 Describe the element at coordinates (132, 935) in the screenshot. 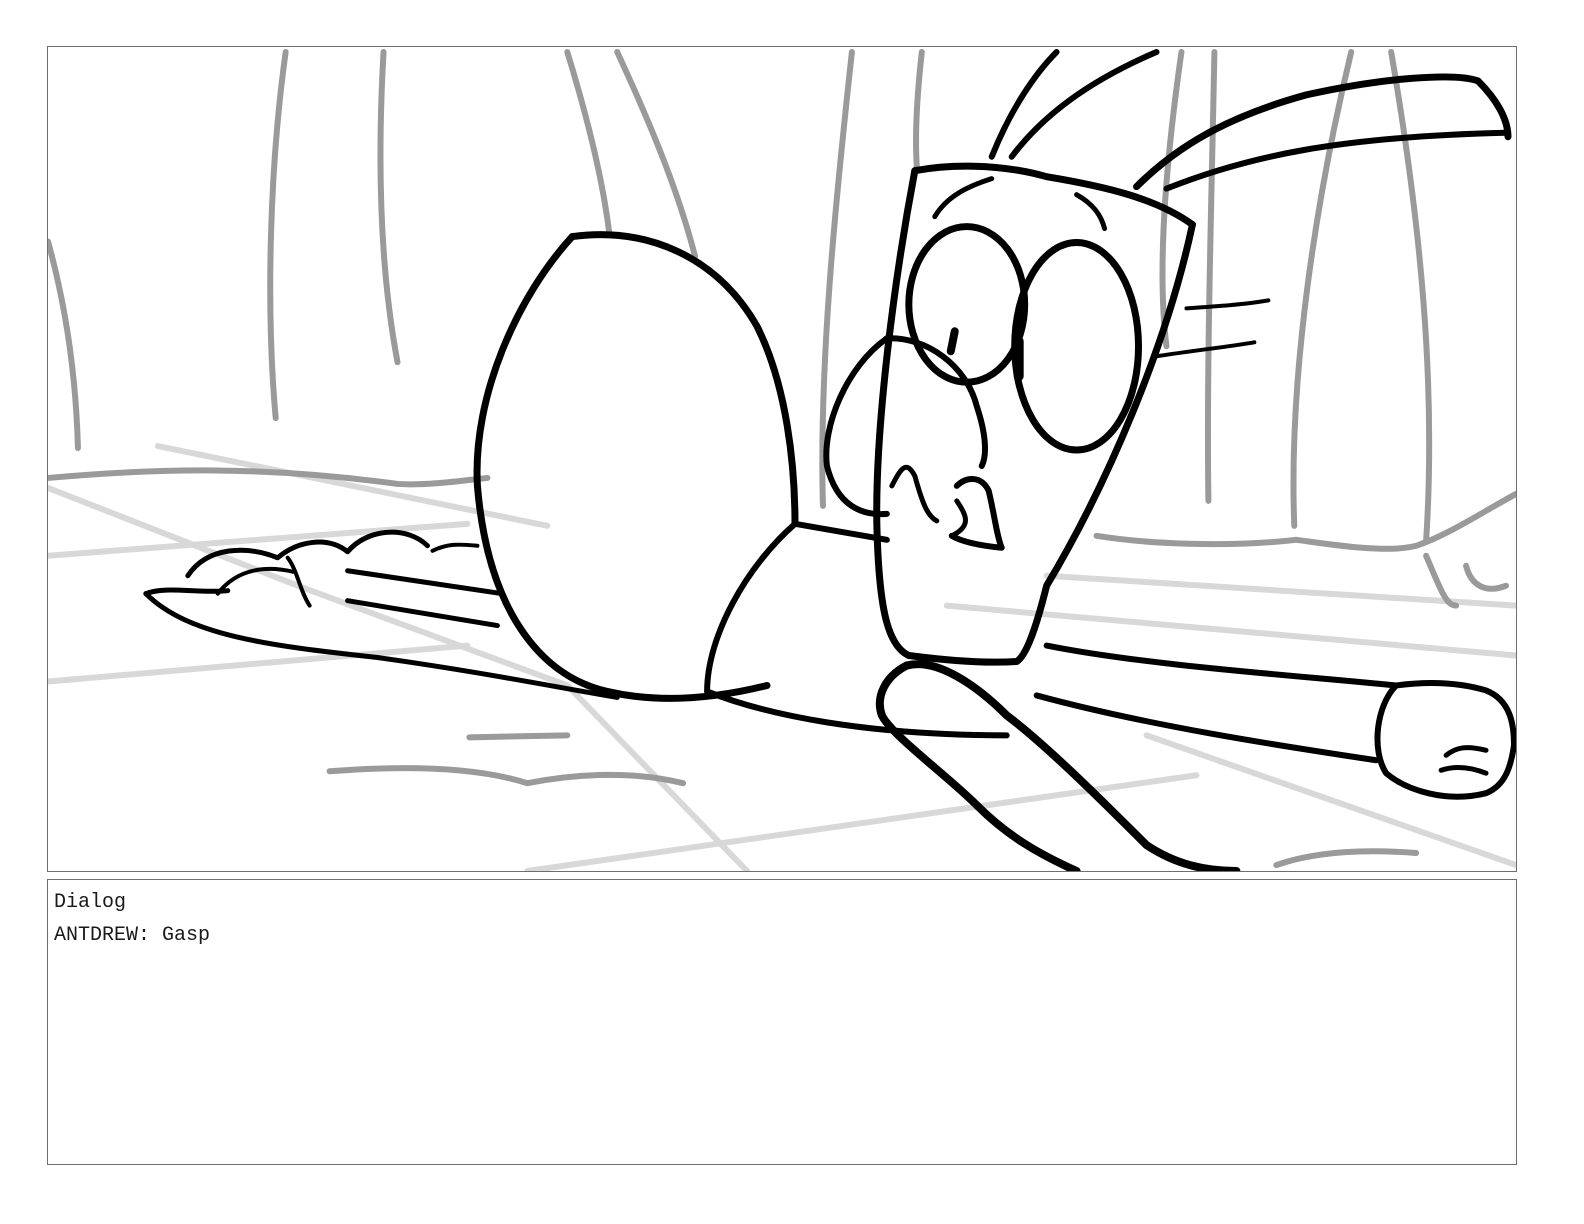

I see `dialog-line: ANTDREW: Gasp` at that location.